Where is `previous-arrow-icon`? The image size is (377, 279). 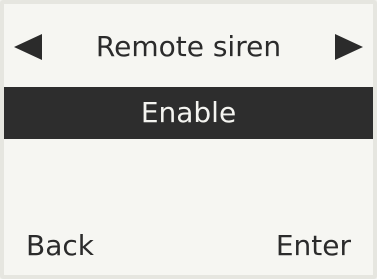
previous-arrow-icon is located at coordinates (28, 47).